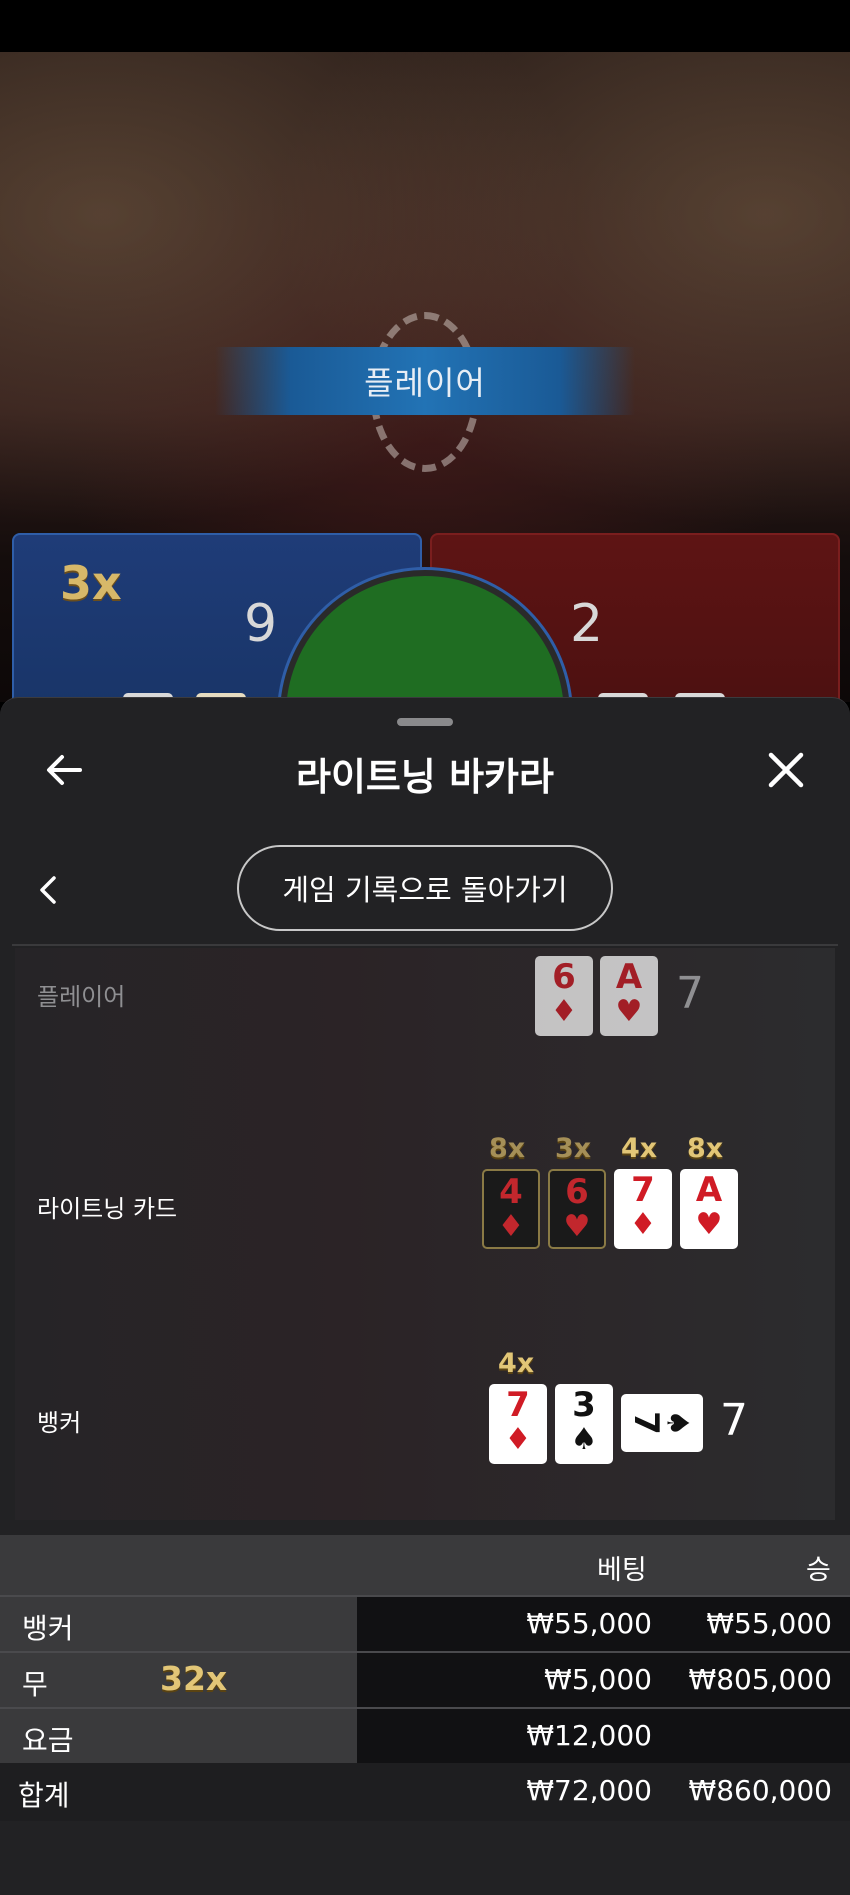 The height and width of the screenshot is (1895, 850). I want to click on total-win-amount: ₩860,000, so click(760, 1790).